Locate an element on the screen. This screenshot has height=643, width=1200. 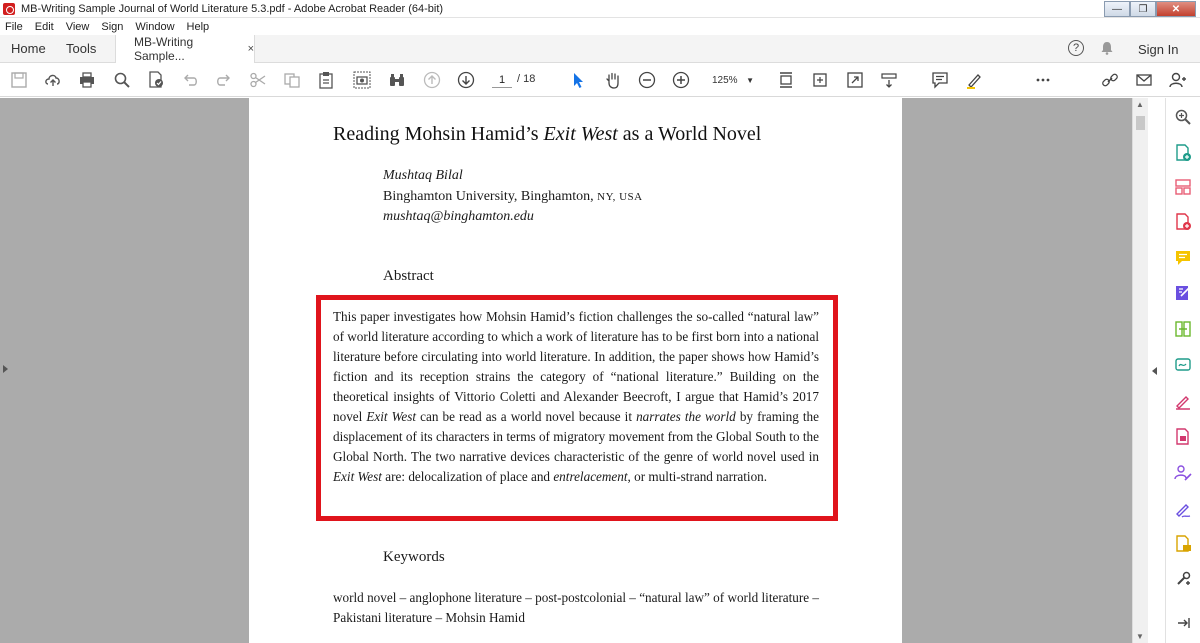
maximize-button: ❐ is located at coordinates (1143, 9).